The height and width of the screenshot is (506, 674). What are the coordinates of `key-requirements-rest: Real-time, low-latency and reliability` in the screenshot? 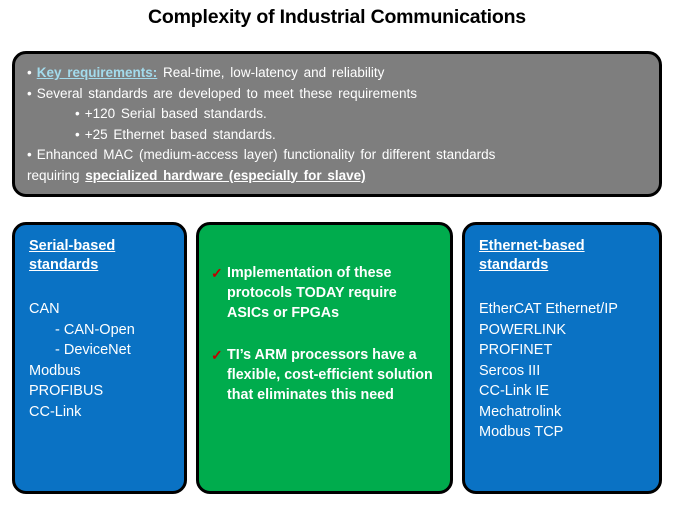 It's located at (274, 72).